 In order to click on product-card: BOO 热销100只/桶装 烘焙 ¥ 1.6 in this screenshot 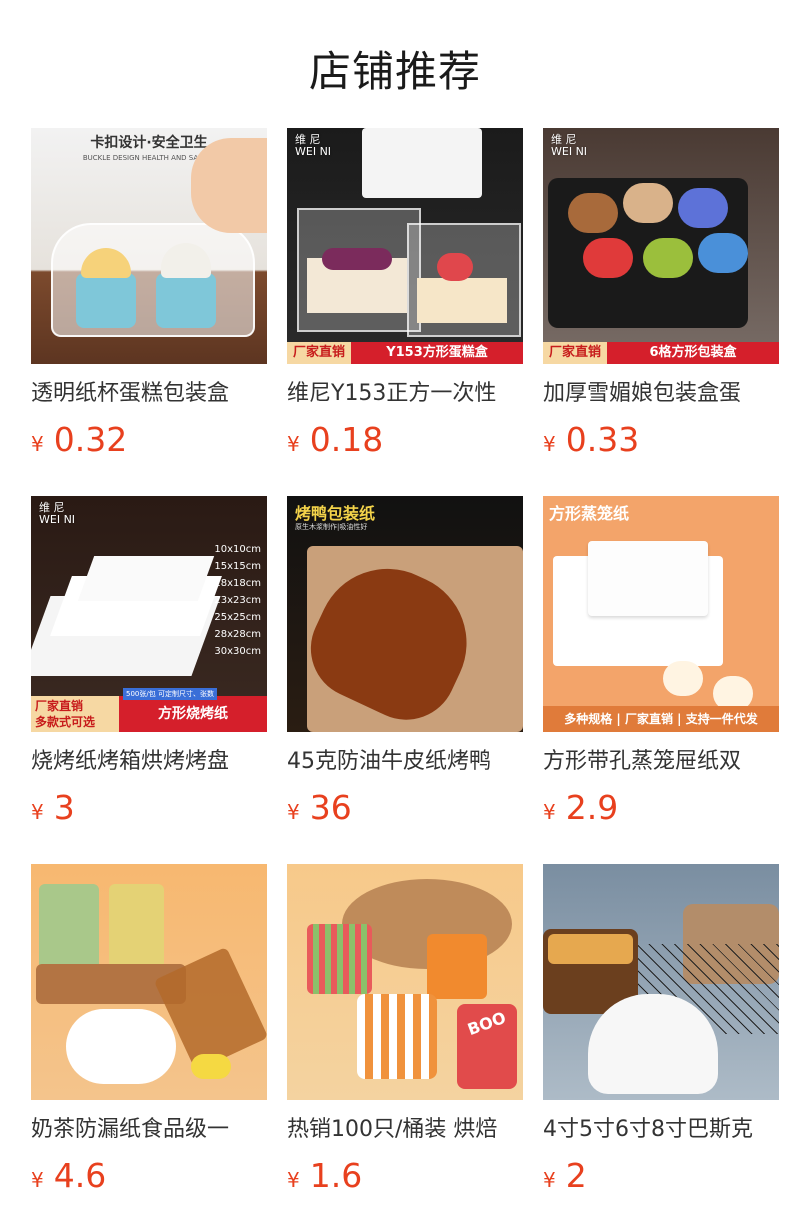, I will do `click(405, 1048)`.